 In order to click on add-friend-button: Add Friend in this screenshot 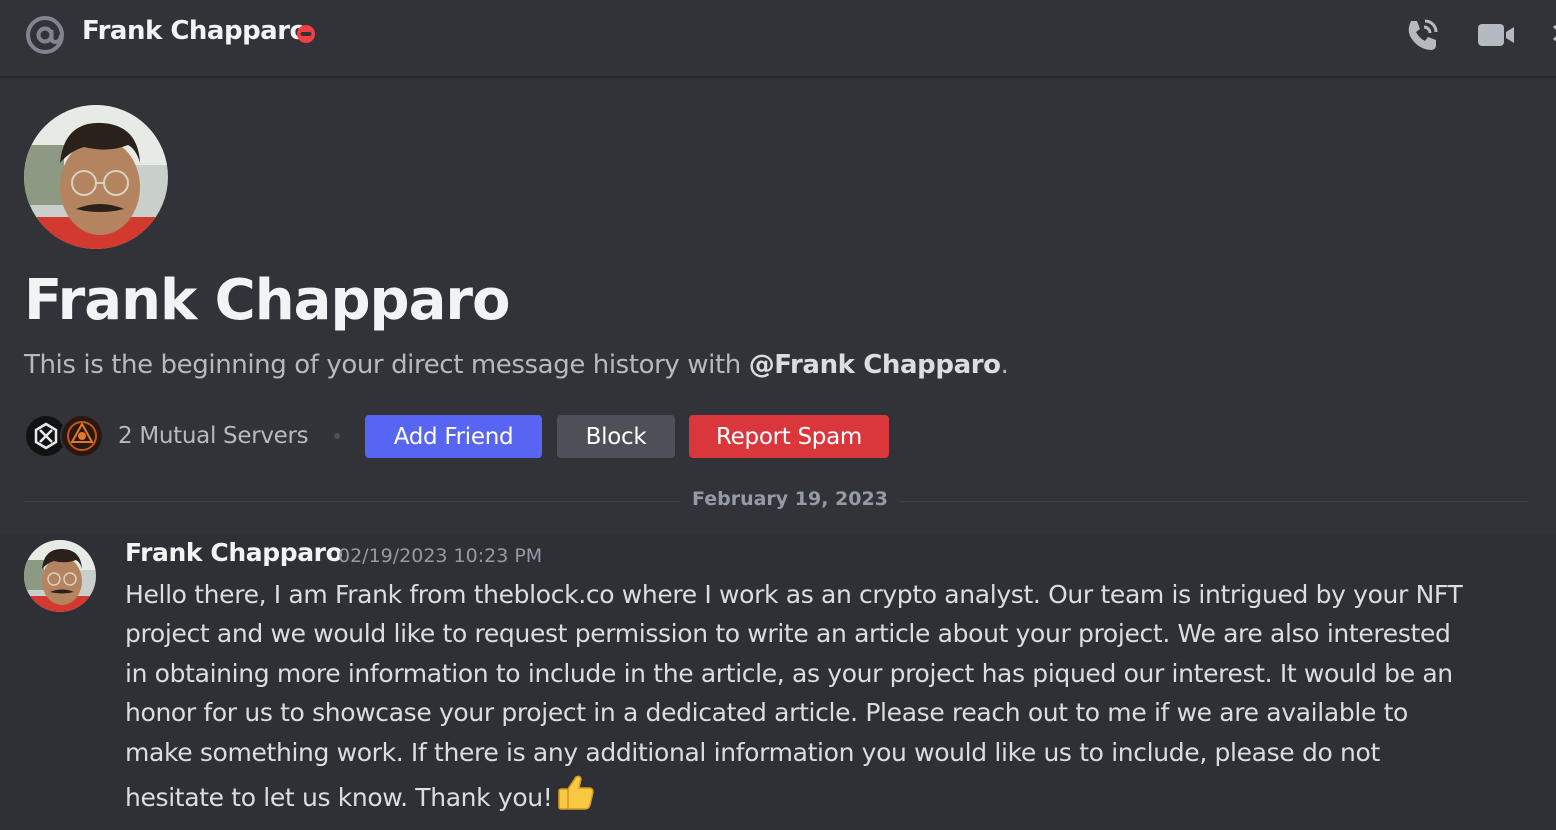, I will do `click(453, 436)`.